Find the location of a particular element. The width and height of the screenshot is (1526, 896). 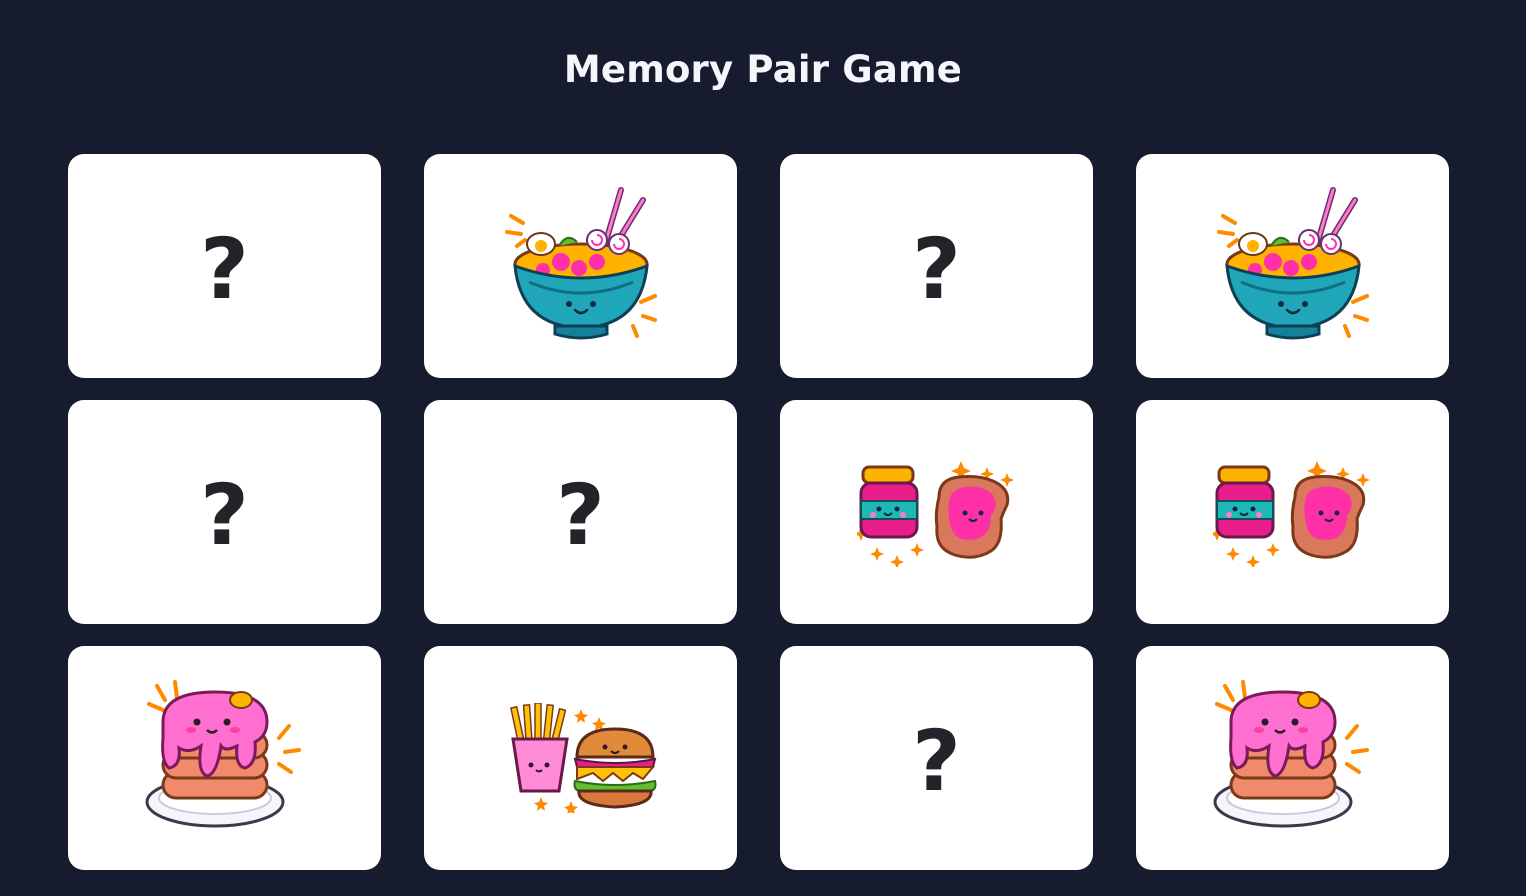

fries-burger-icon is located at coordinates (581, 758).